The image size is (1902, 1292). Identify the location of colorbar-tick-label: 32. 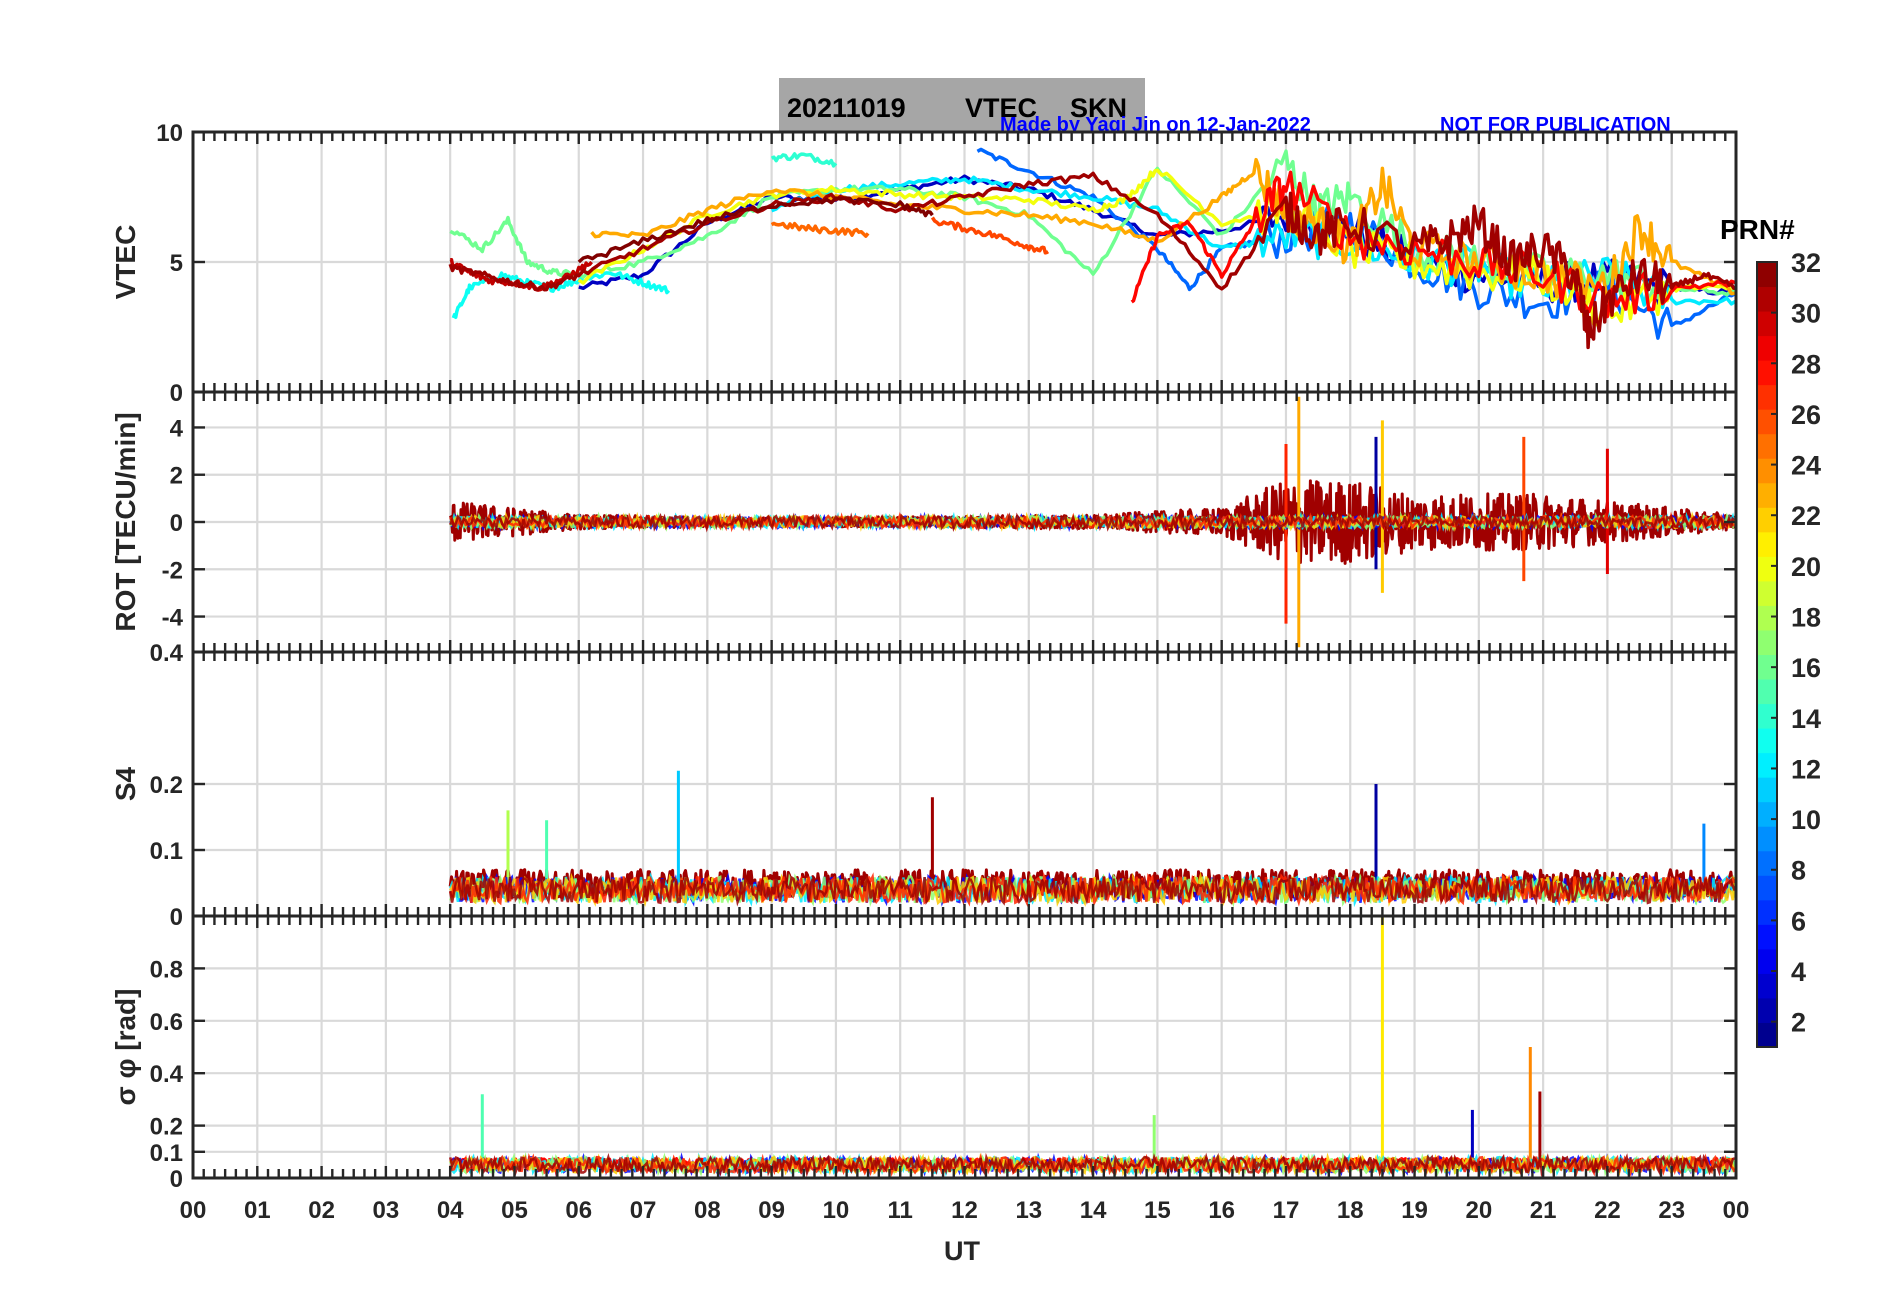
(1806, 263).